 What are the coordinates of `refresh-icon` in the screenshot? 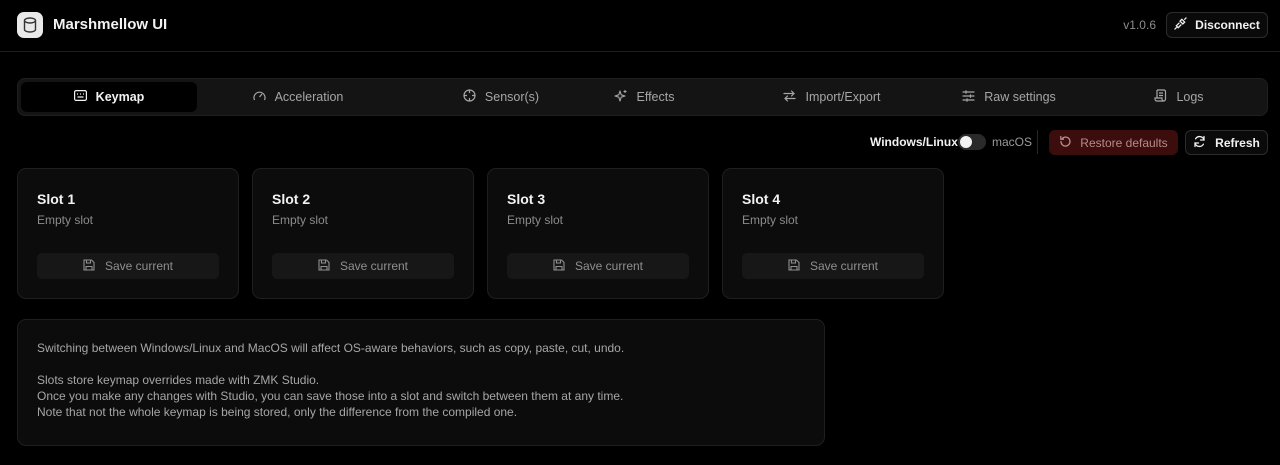 It's located at (1199, 143).